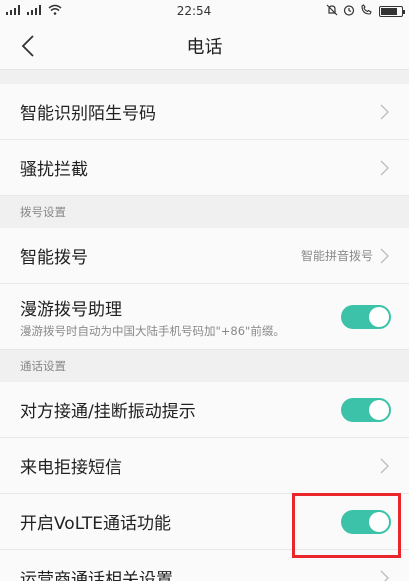 The height and width of the screenshot is (581, 409). Describe the element at coordinates (54, 170) in the screenshot. I see `row-label: 骚扰拦截` at that location.